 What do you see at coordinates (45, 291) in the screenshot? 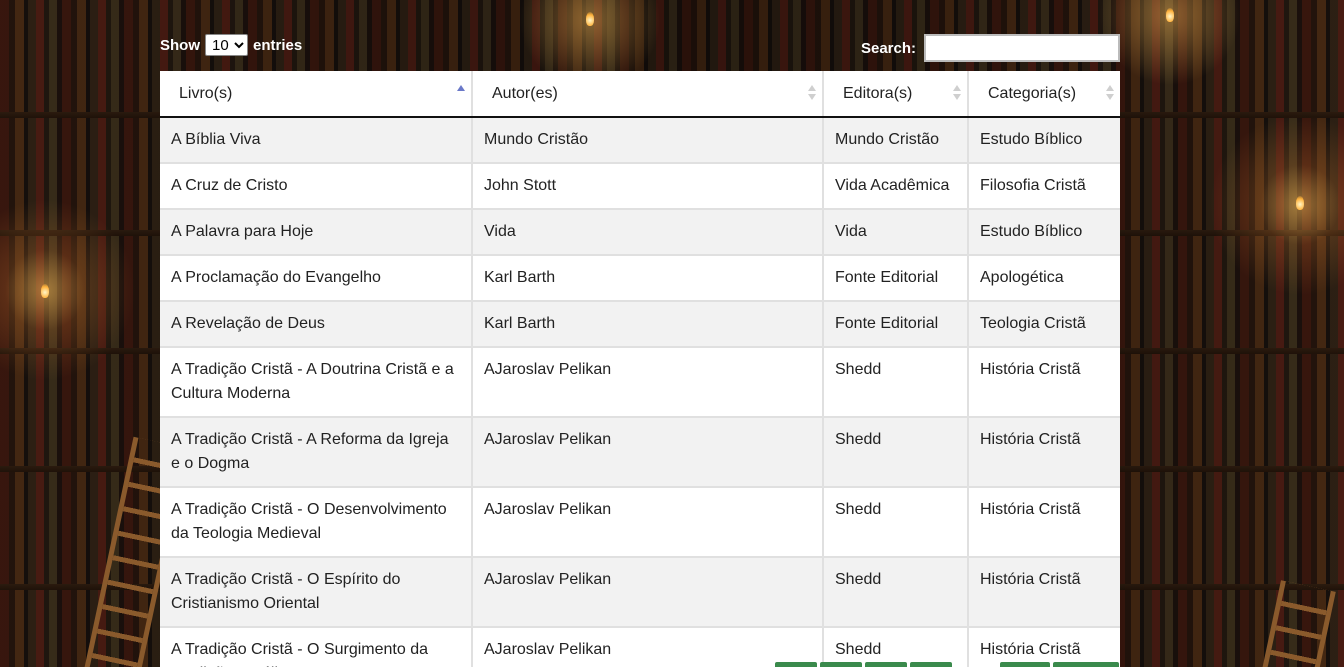
I see `candle-glow-left` at bounding box center [45, 291].